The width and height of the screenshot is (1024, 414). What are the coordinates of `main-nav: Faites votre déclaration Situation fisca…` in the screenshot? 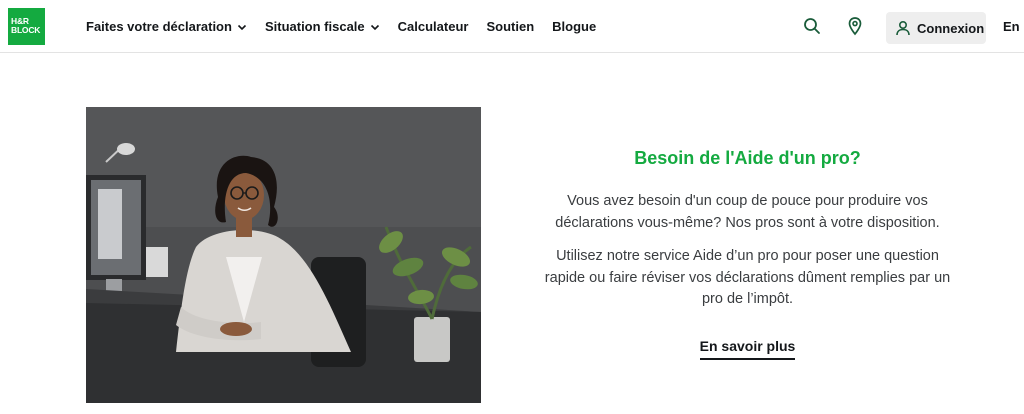 It's located at (350, 26).